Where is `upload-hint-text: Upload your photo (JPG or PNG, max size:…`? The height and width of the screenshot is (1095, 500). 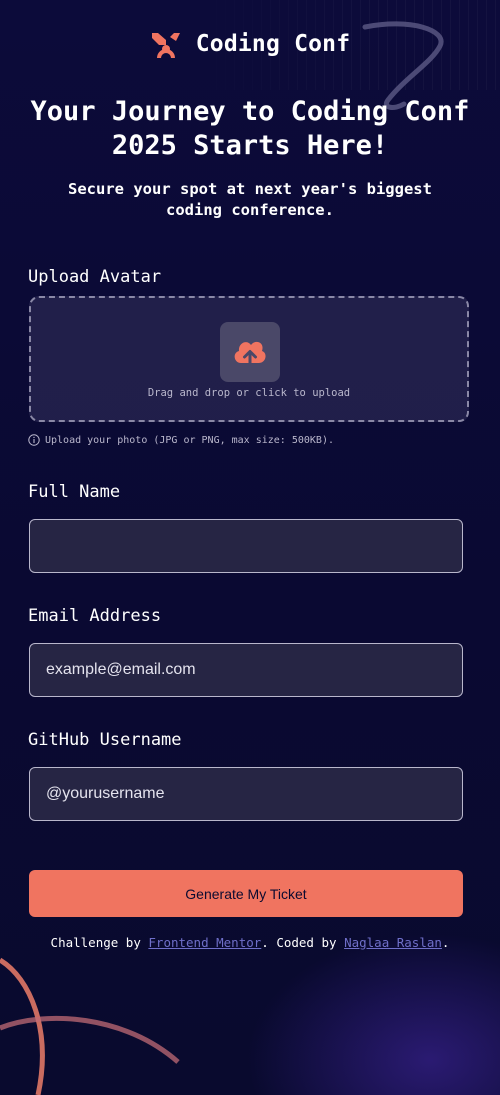
upload-hint-text: Upload your photo (JPG or PNG, max size:… is located at coordinates (189, 440).